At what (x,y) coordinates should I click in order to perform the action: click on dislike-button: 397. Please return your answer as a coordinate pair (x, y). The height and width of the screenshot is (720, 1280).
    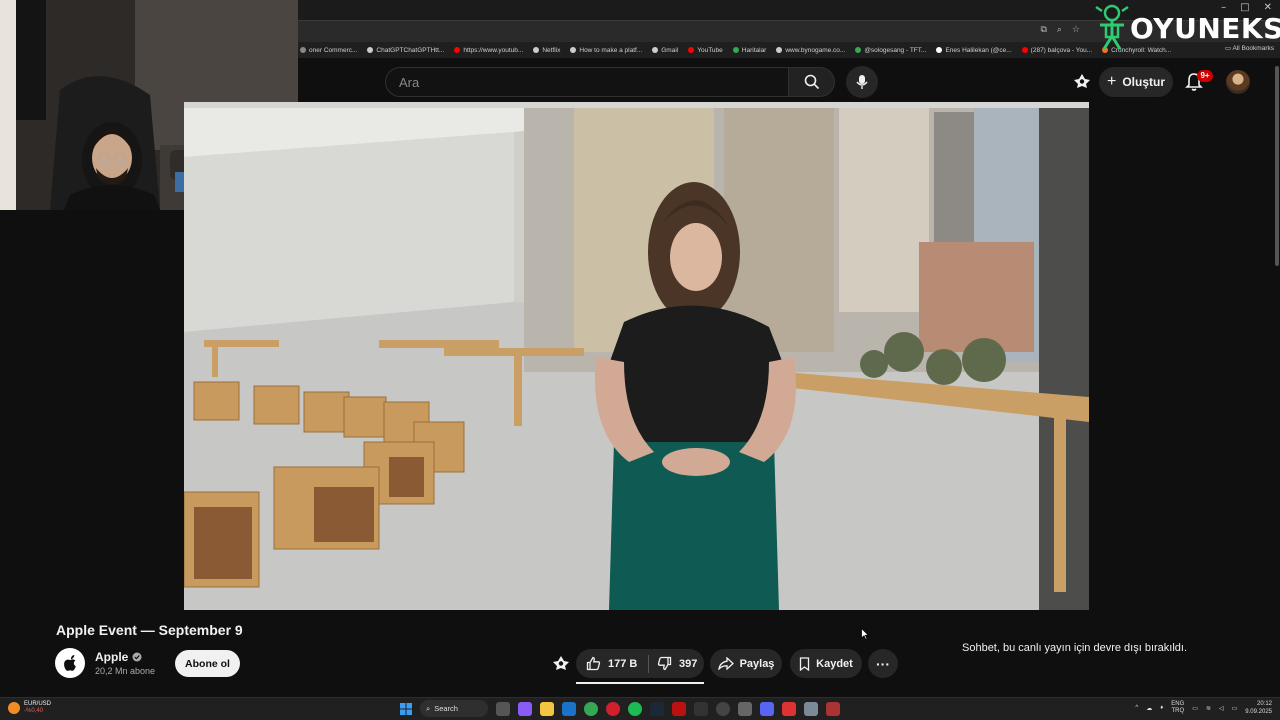
    Looking at the image, I should click on (673, 663).